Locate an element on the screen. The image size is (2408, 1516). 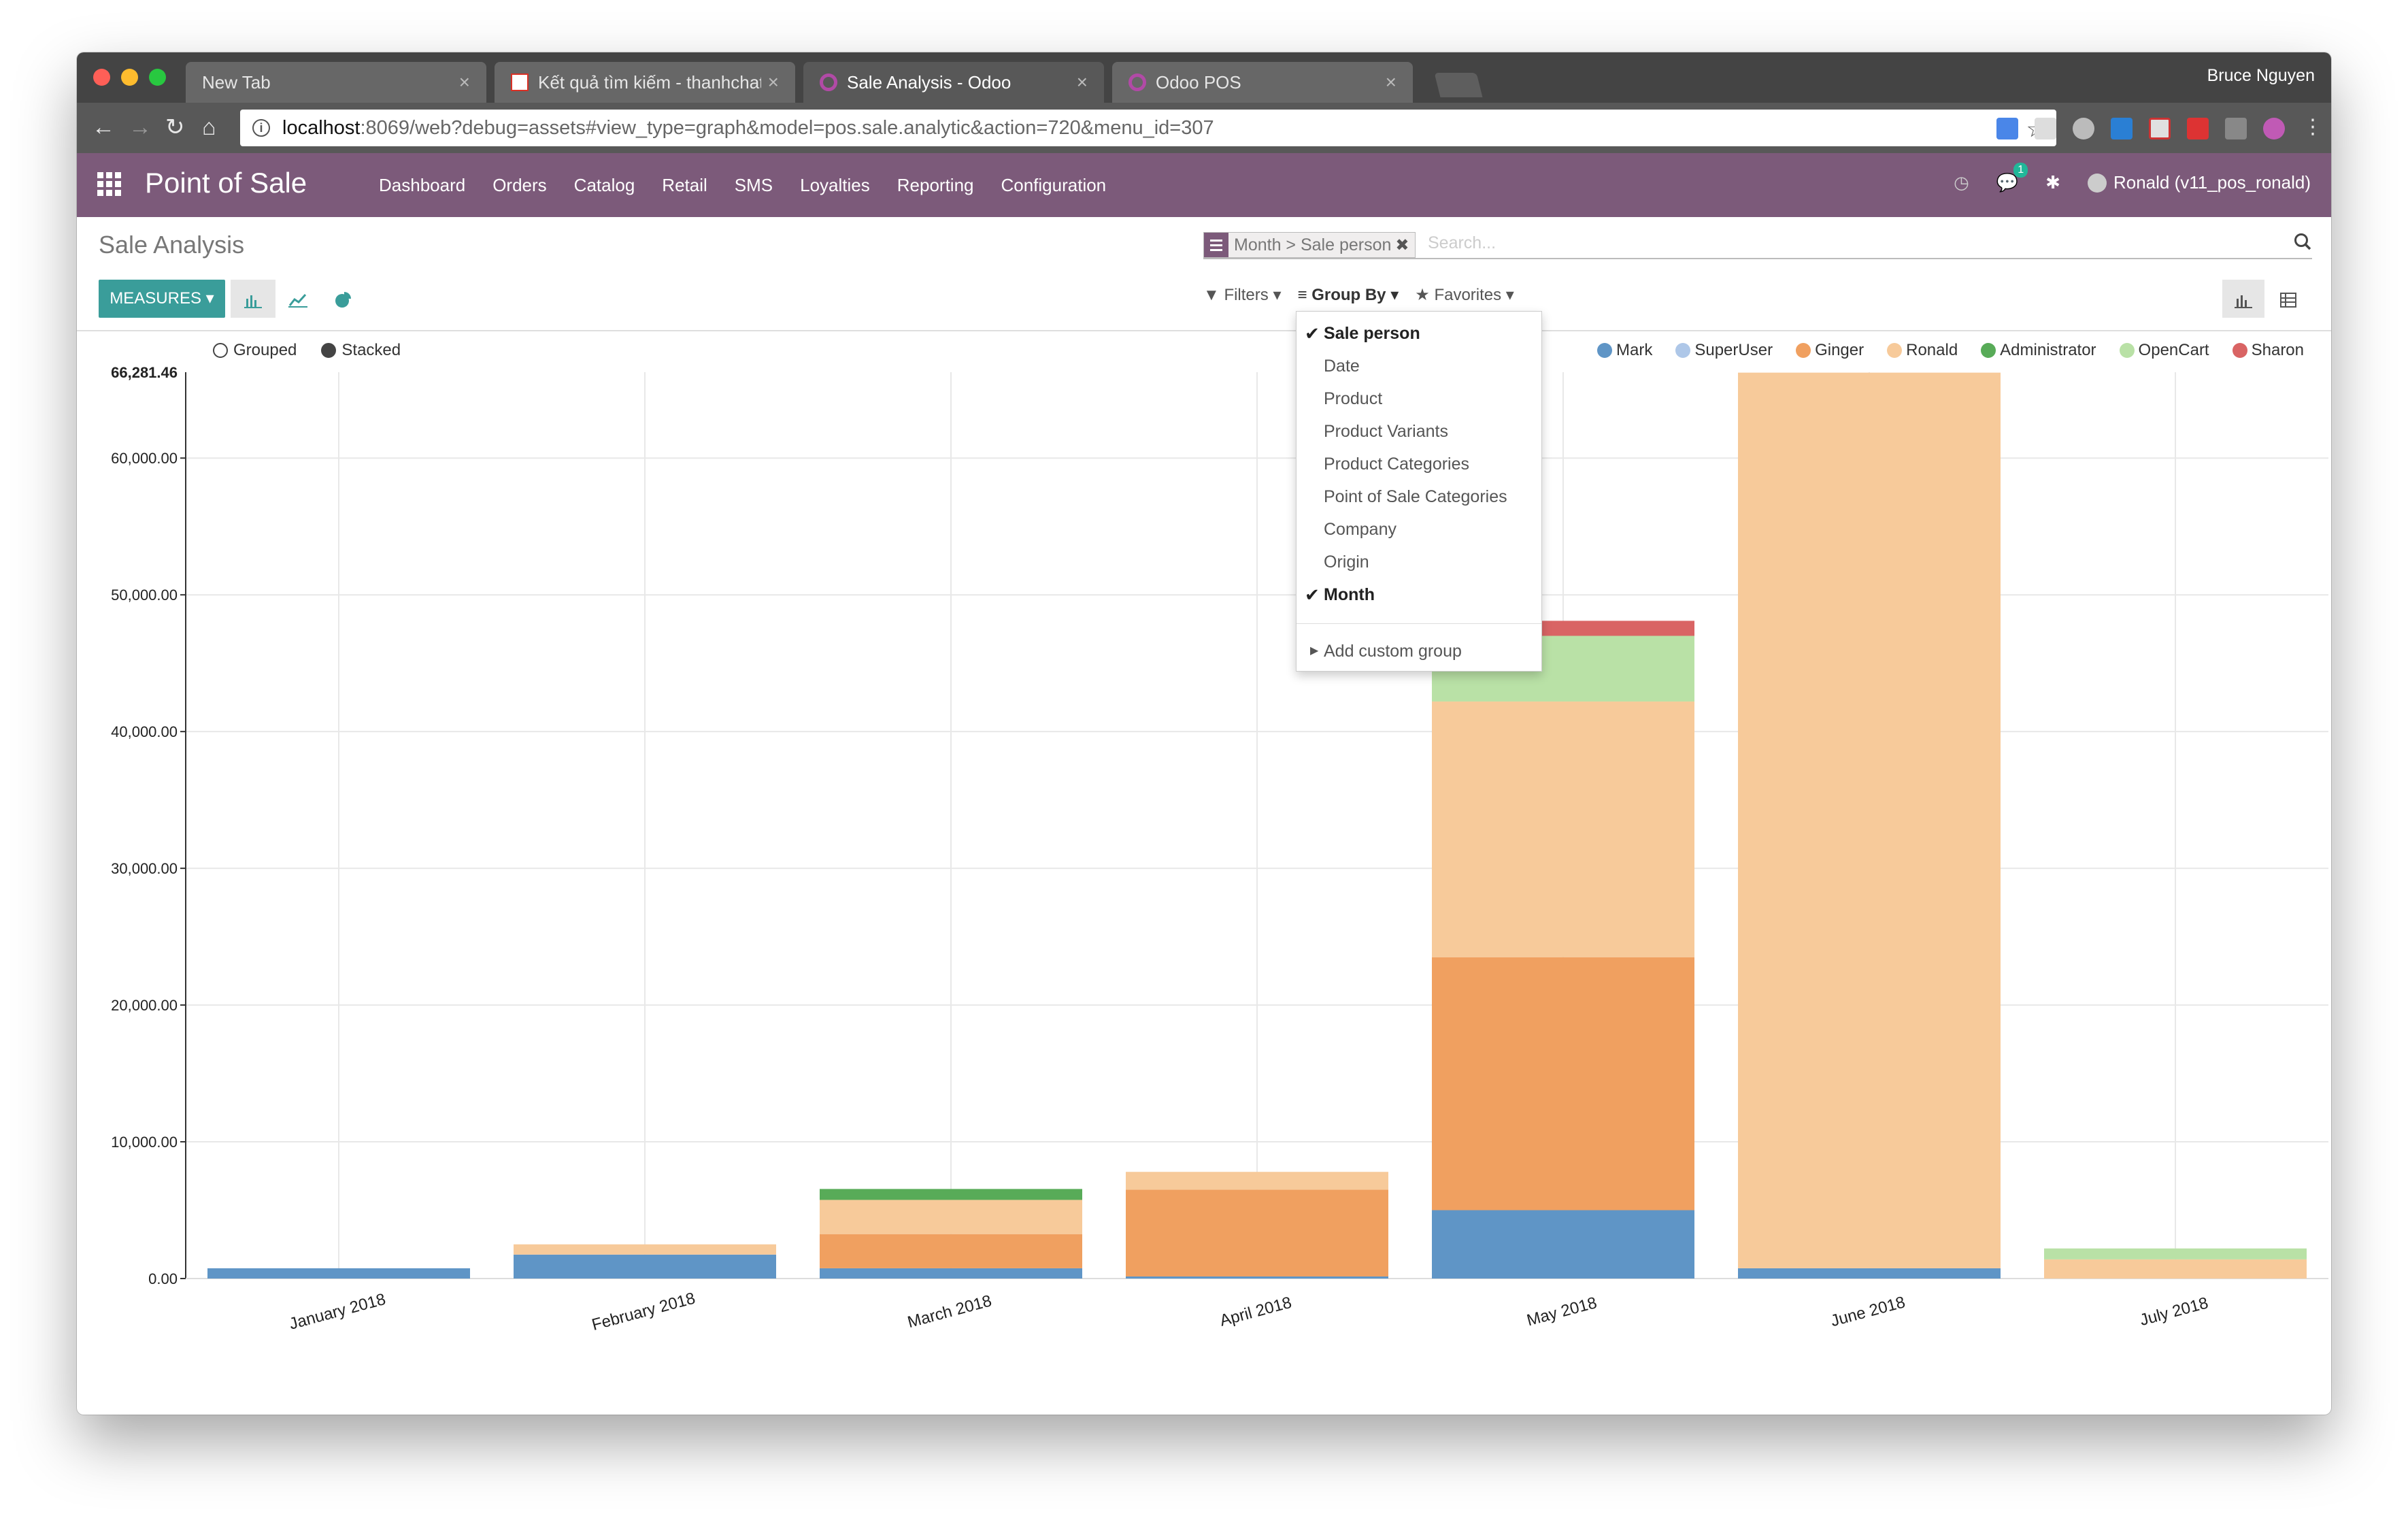
page-title: Sale Analysis is located at coordinates (172, 245).